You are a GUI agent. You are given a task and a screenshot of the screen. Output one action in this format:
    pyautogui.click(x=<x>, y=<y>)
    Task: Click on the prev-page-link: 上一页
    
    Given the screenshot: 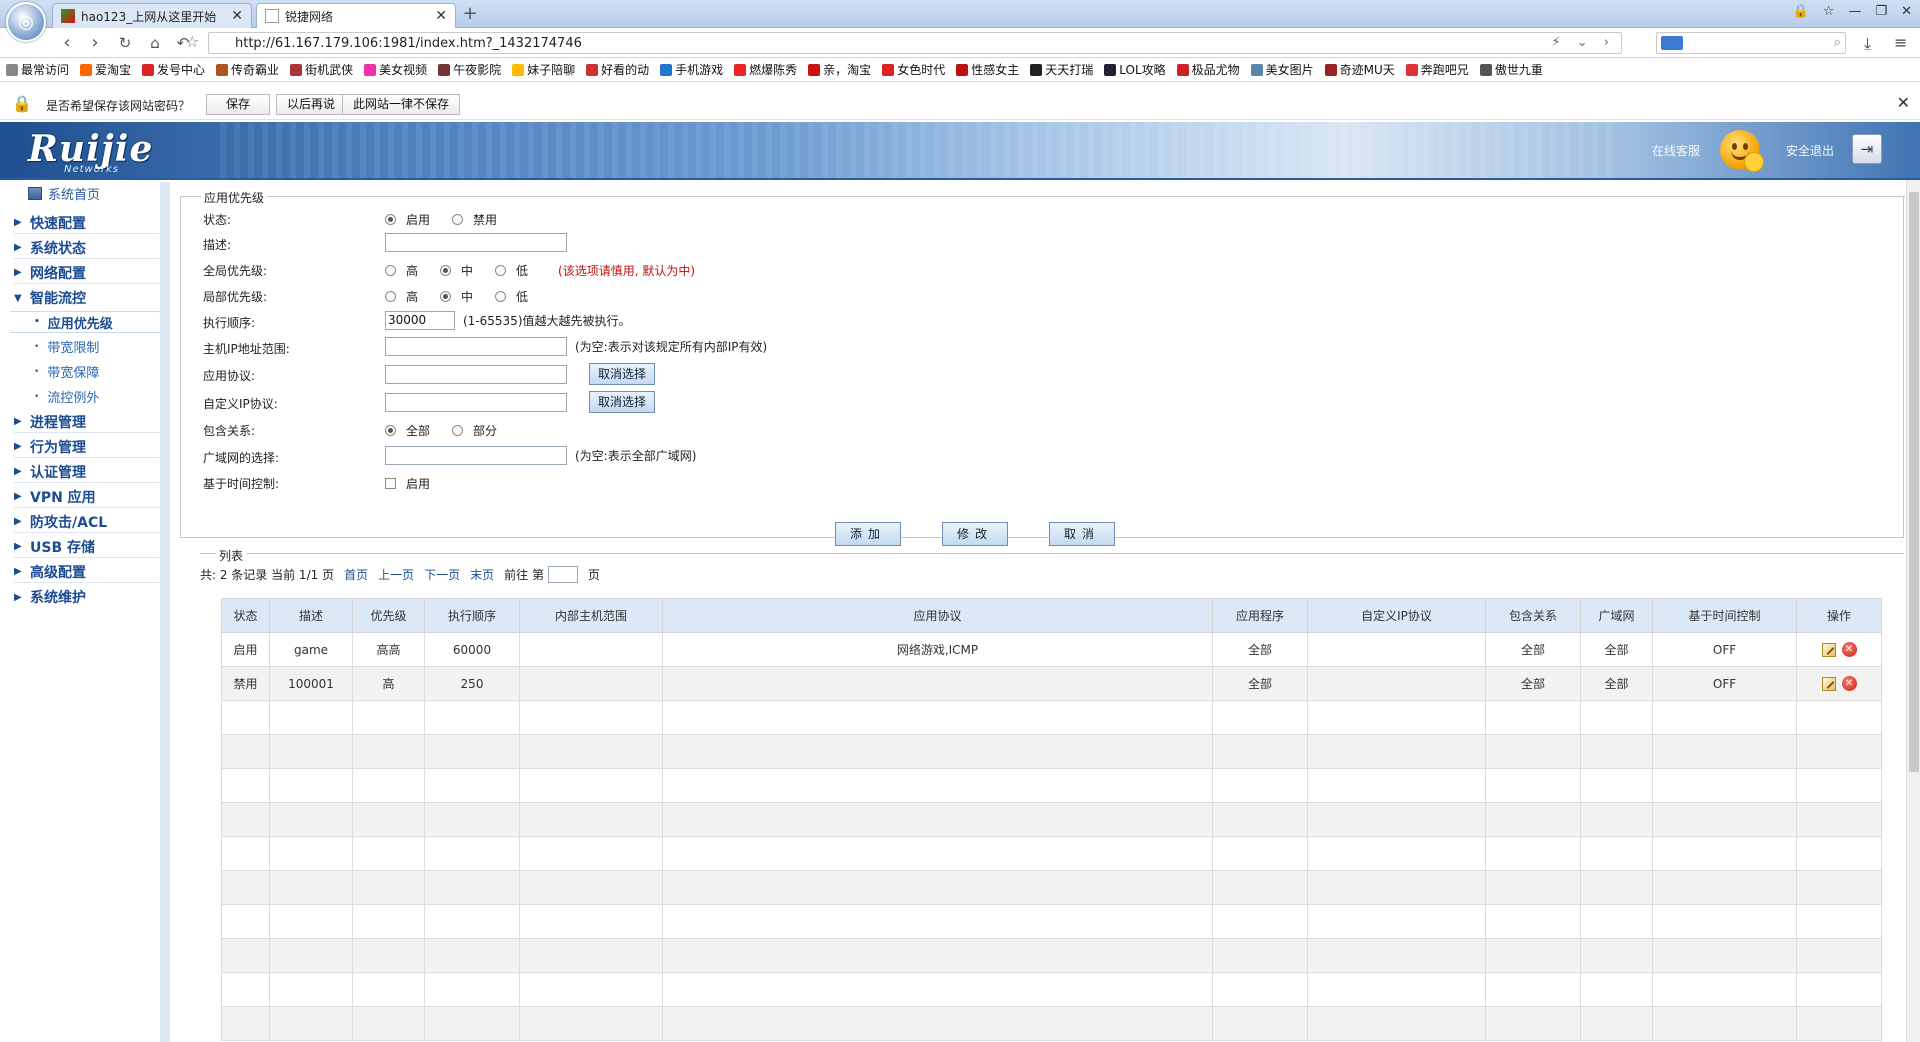 What is the action you would take?
    pyautogui.click(x=396, y=574)
    